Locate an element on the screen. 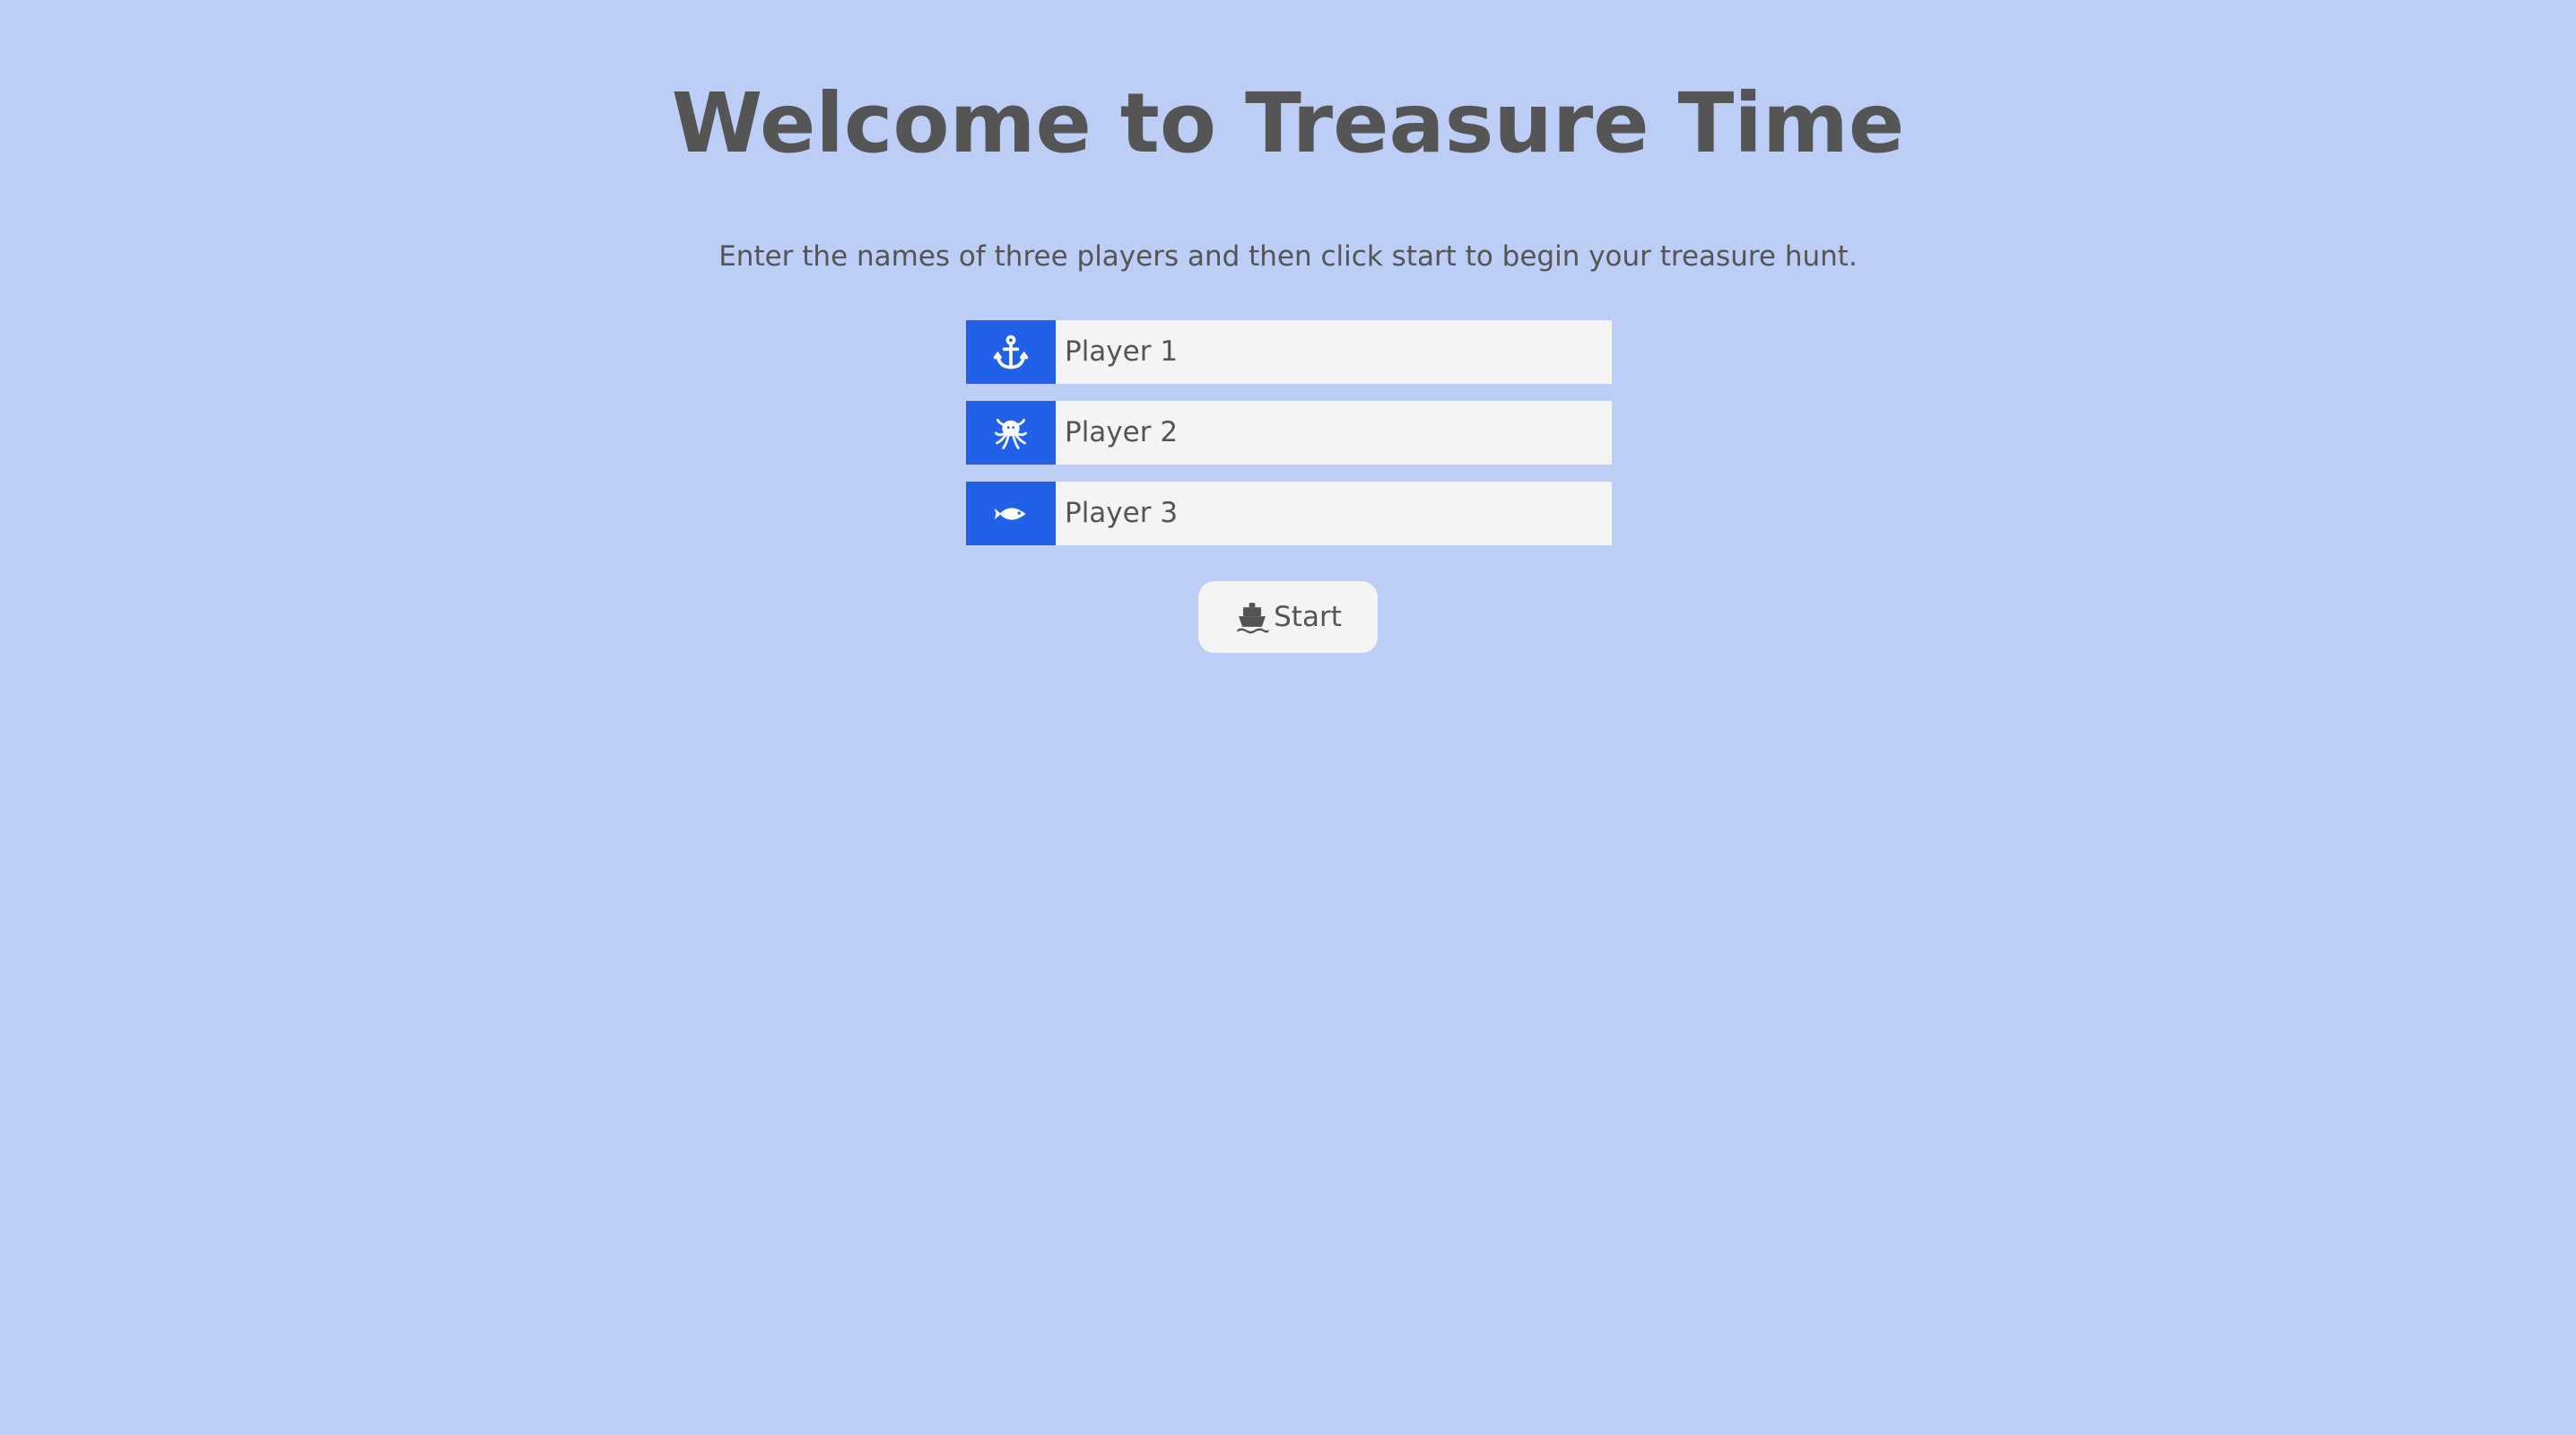 Image resolution: width=2576 pixels, height=1435 pixels. player-1-row is located at coordinates (1289, 352).